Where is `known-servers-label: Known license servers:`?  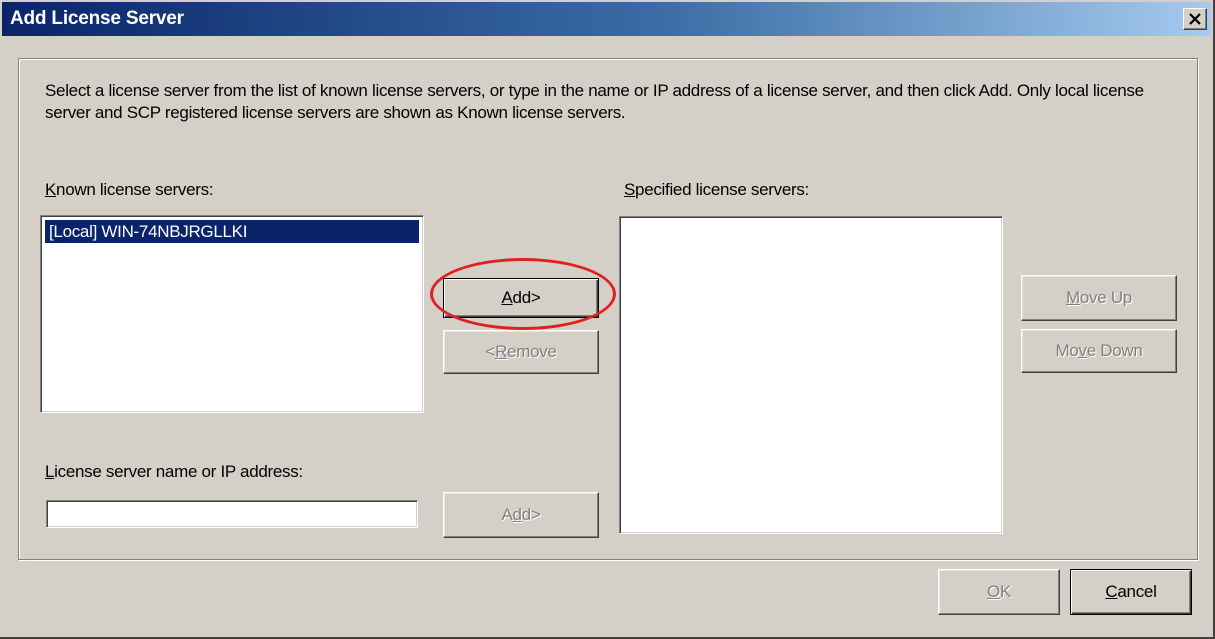
known-servers-label: Known license servers: is located at coordinates (129, 189).